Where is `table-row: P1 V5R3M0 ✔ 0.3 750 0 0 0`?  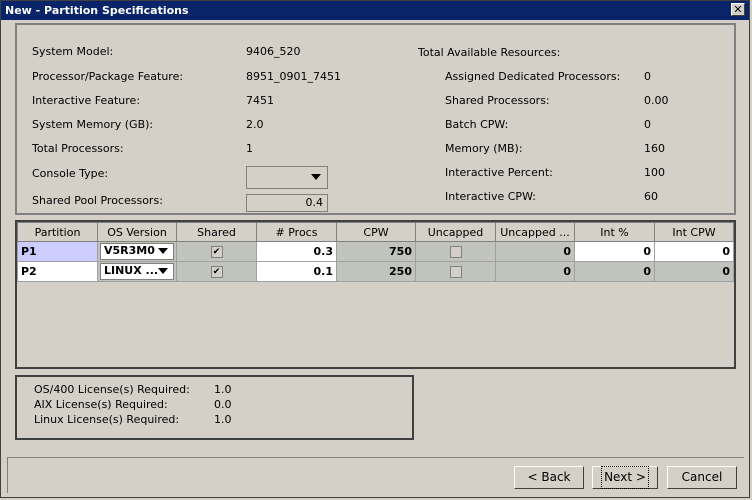
table-row: P1 V5R3M0 ✔ 0.3 750 0 0 0 is located at coordinates (375, 251).